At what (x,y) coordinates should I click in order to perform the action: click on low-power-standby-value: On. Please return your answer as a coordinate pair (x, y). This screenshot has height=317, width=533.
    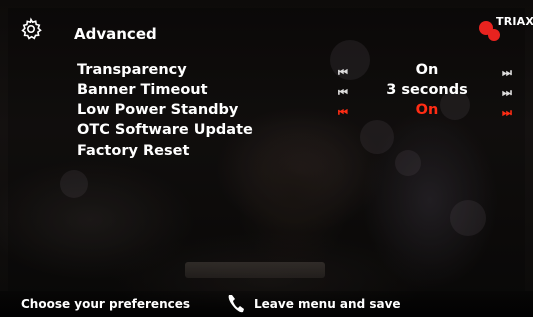
    Looking at the image, I should click on (427, 110).